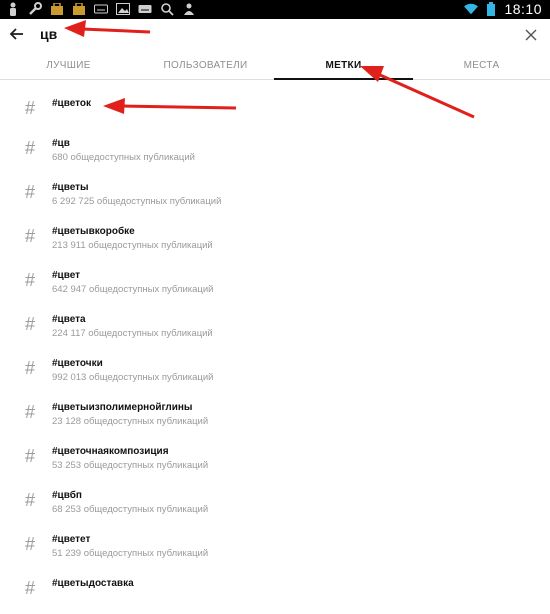 The width and height of the screenshot is (550, 614). I want to click on list-item: # #цвбп 68 253 общедоступных публикаций, so click(275, 504).